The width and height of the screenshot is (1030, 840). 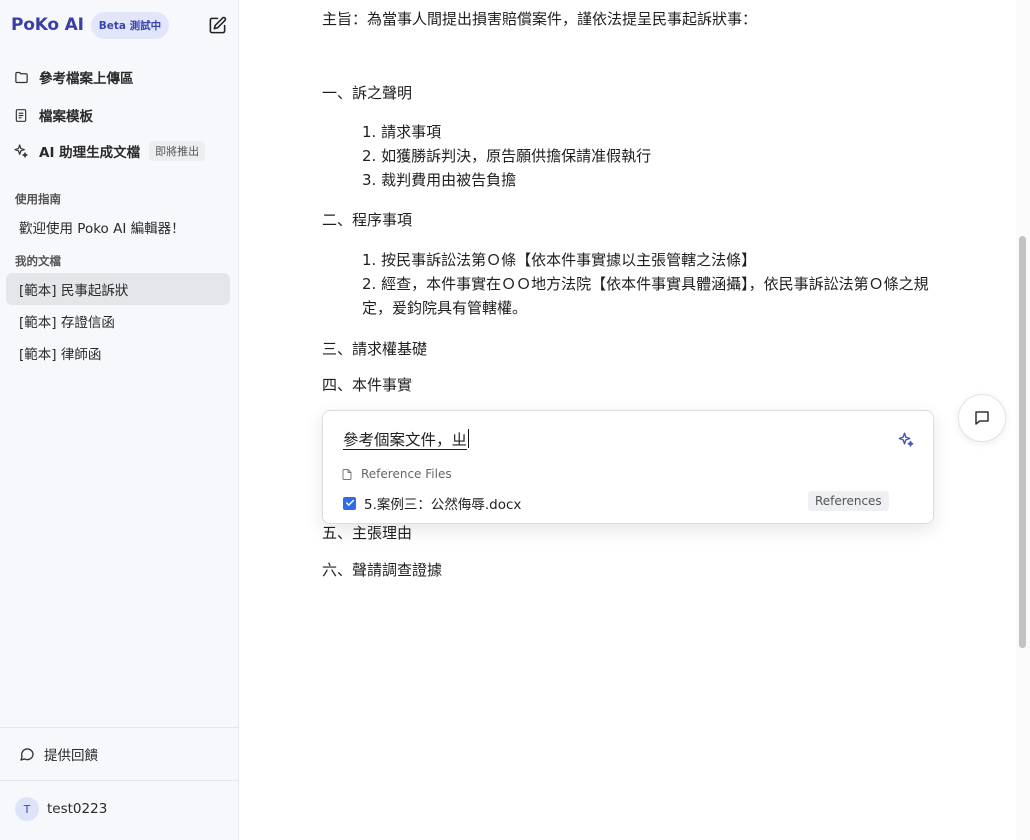 I want to click on list-item: 1. 按民事訴訟法第Ｏ條【依本件事實據以主張管轄之法條】, so click(x=559, y=260).